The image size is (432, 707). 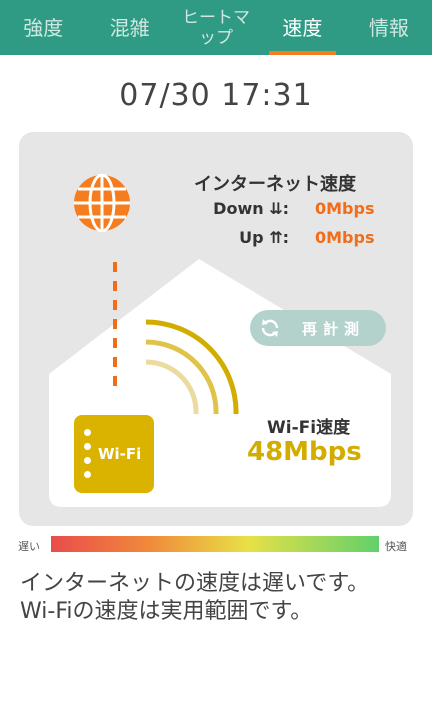 I want to click on speed-summary: インターネットの速度は遅いです。 Wi-Fiの速度は実用範囲です。, so click(x=220, y=598).